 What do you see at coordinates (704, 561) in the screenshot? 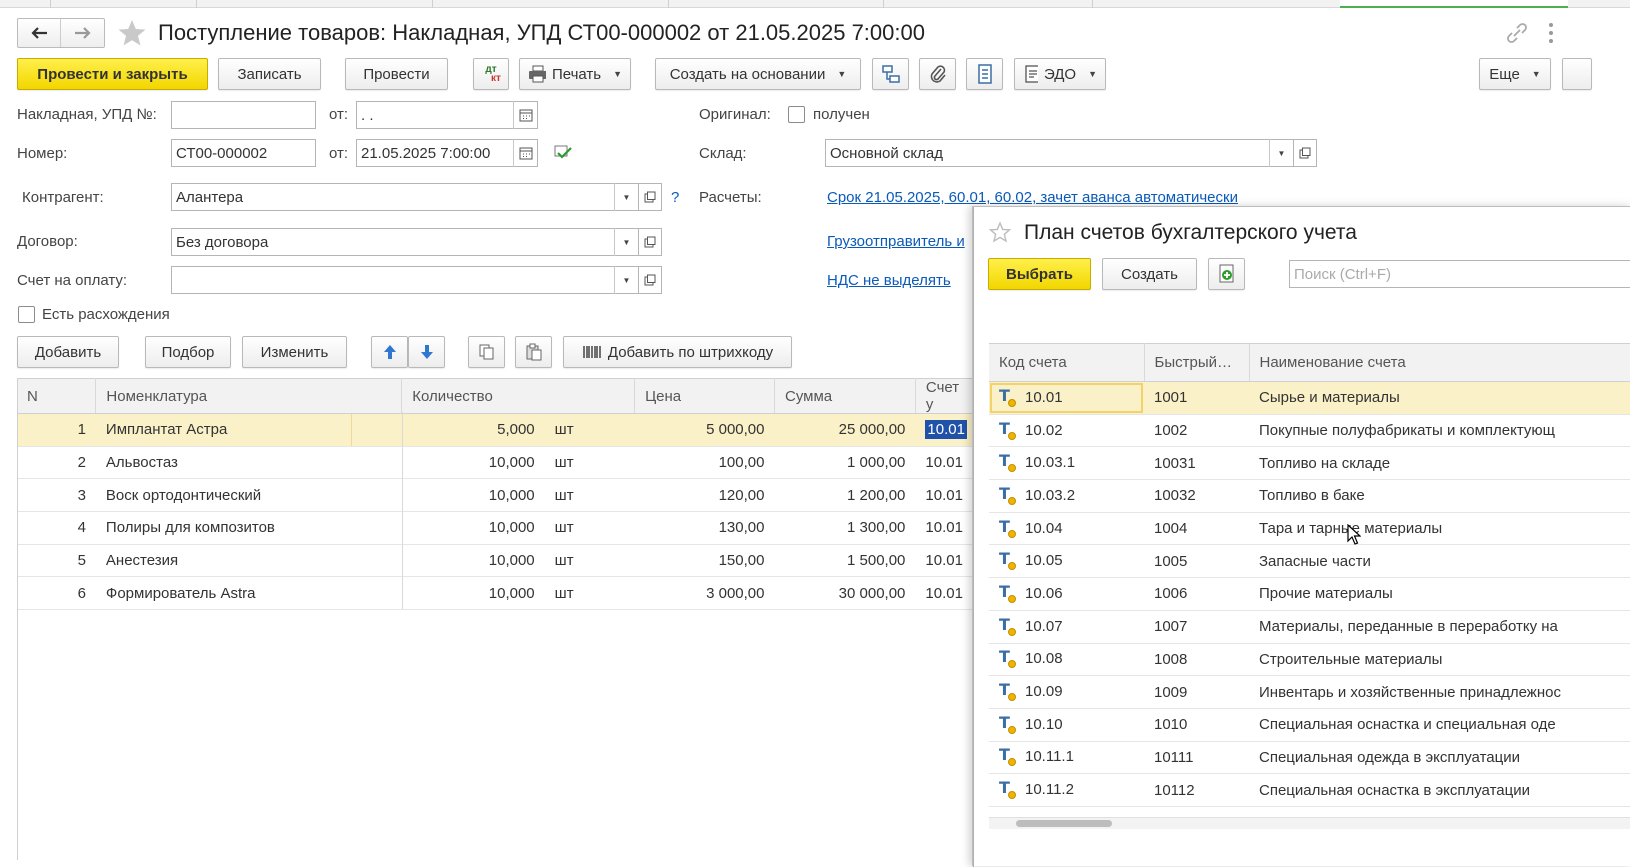
I see `row-price: 150,00` at bounding box center [704, 561].